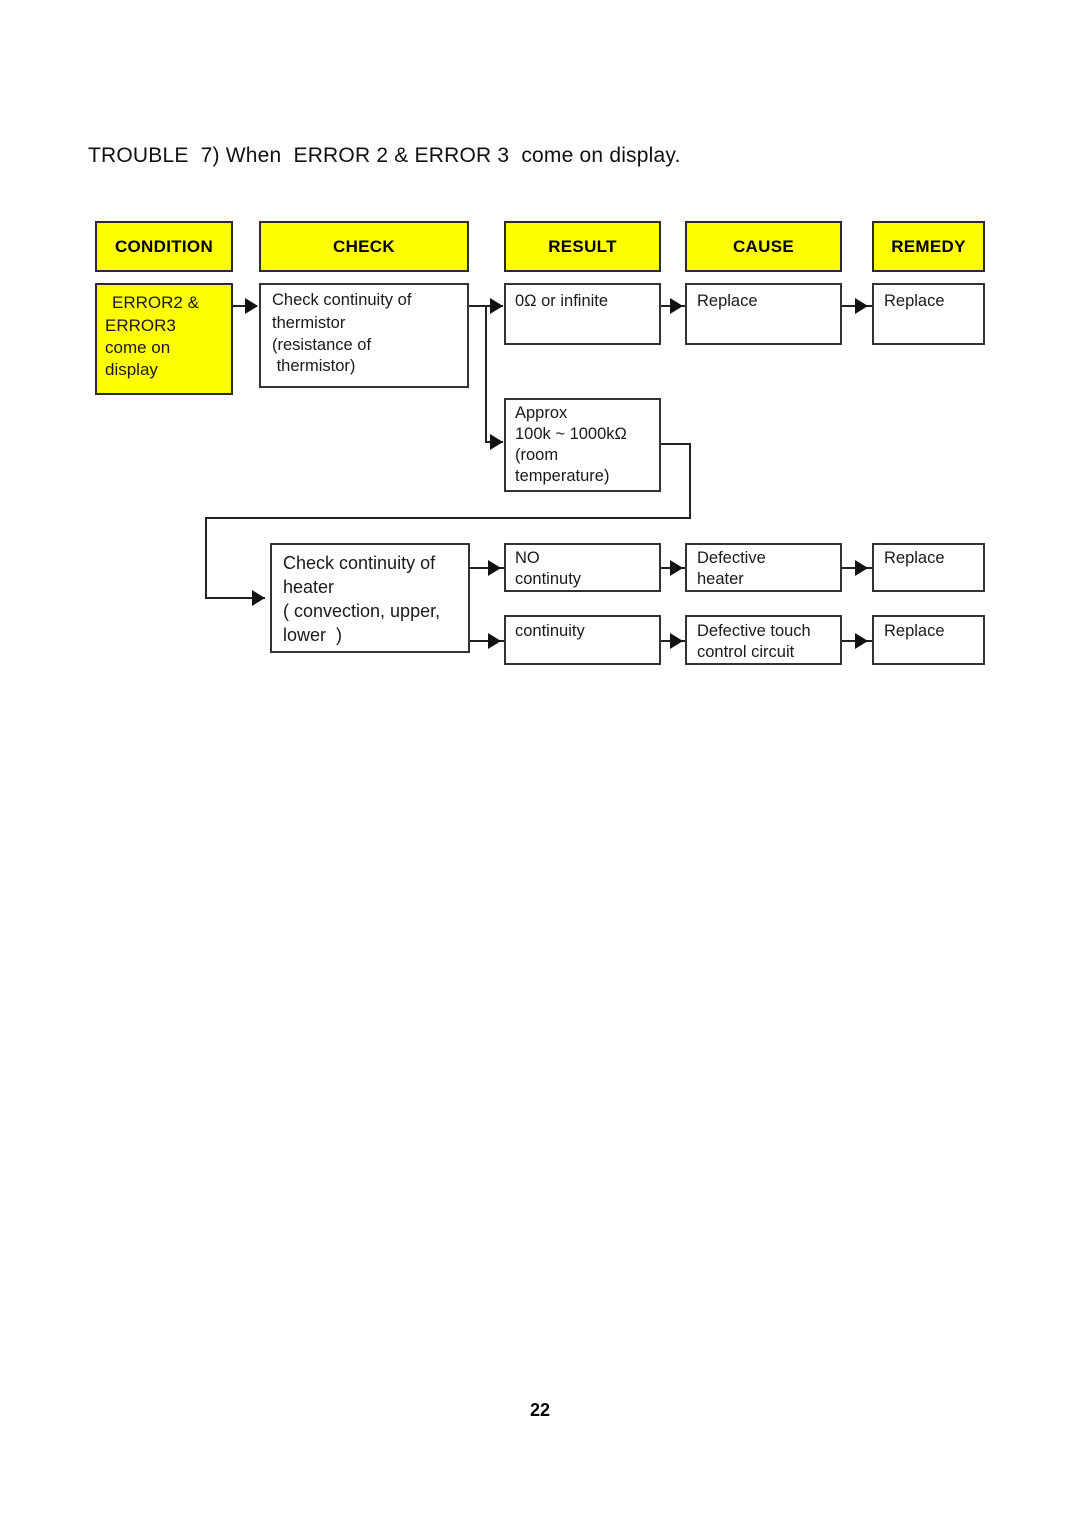 This screenshot has height=1528, width=1080. Describe the element at coordinates (676, 641) in the screenshot. I see `arrowhead-continuity-to-cause` at that location.